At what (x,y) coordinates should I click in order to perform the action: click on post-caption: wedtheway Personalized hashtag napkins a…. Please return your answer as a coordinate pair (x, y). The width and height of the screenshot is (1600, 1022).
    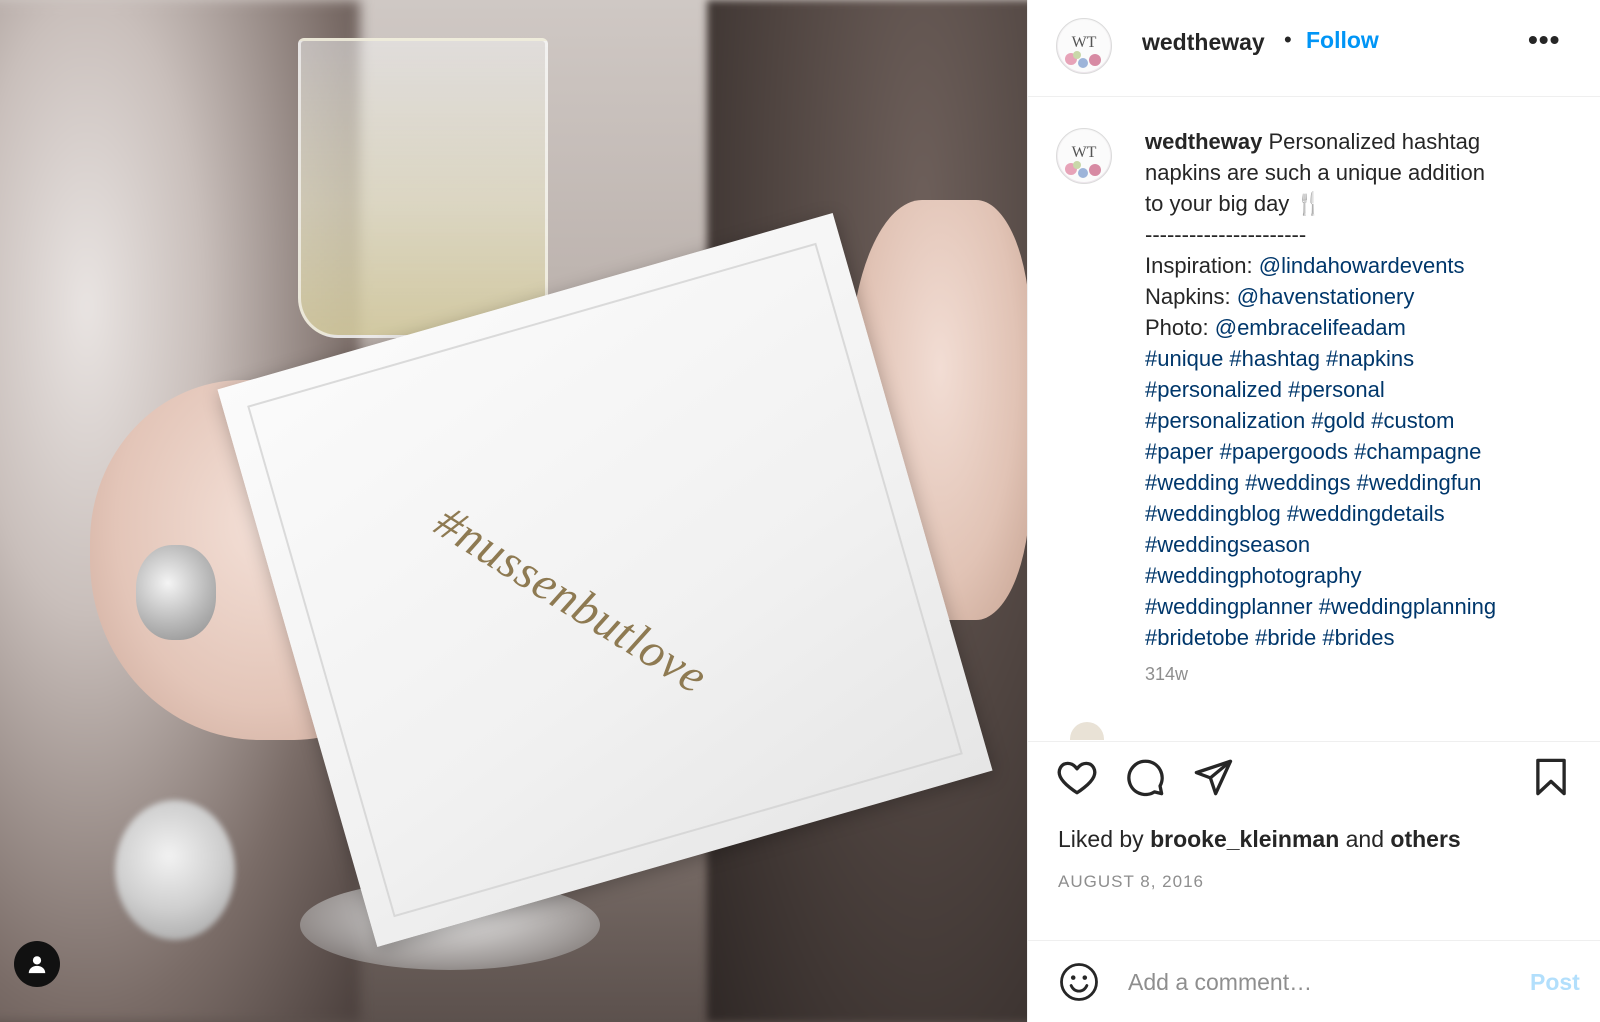
    Looking at the image, I should click on (1360, 408).